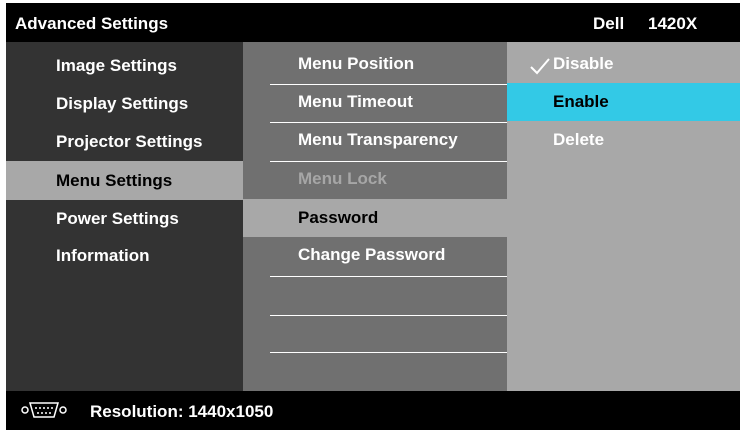 The image size is (740, 432). What do you see at coordinates (373, 22) in the screenshot?
I see `title-bar: Advanced Settings Dell 1420X` at bounding box center [373, 22].